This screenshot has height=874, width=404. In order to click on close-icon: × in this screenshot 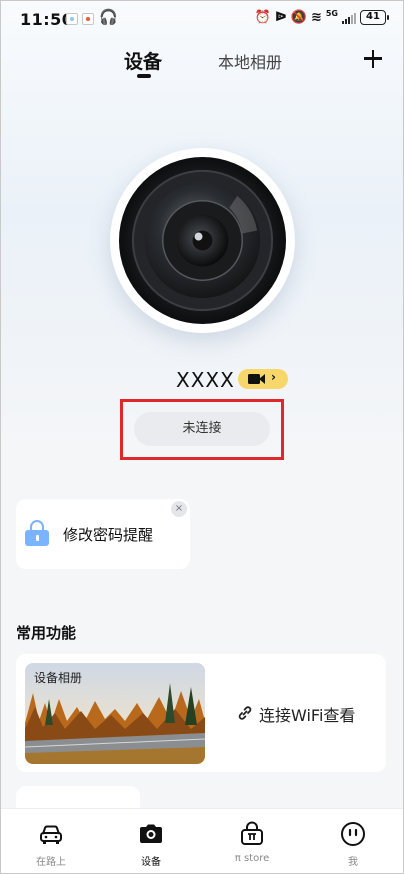, I will do `click(179, 509)`.